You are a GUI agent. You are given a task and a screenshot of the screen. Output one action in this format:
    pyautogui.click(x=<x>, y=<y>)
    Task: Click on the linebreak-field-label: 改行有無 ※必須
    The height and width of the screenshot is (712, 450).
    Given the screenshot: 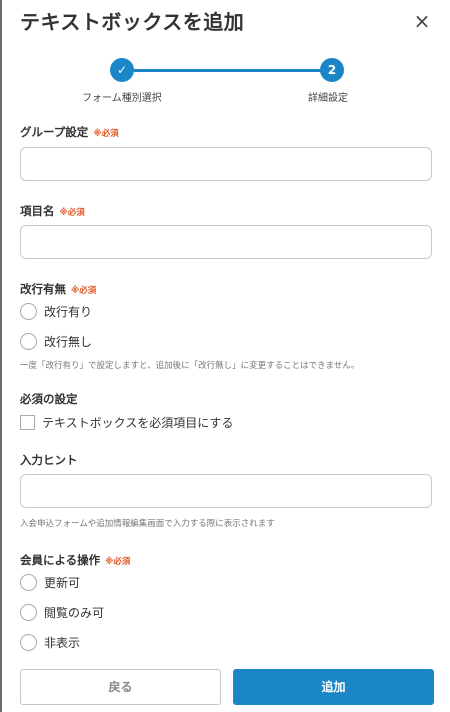 What is the action you would take?
    pyautogui.click(x=58, y=289)
    